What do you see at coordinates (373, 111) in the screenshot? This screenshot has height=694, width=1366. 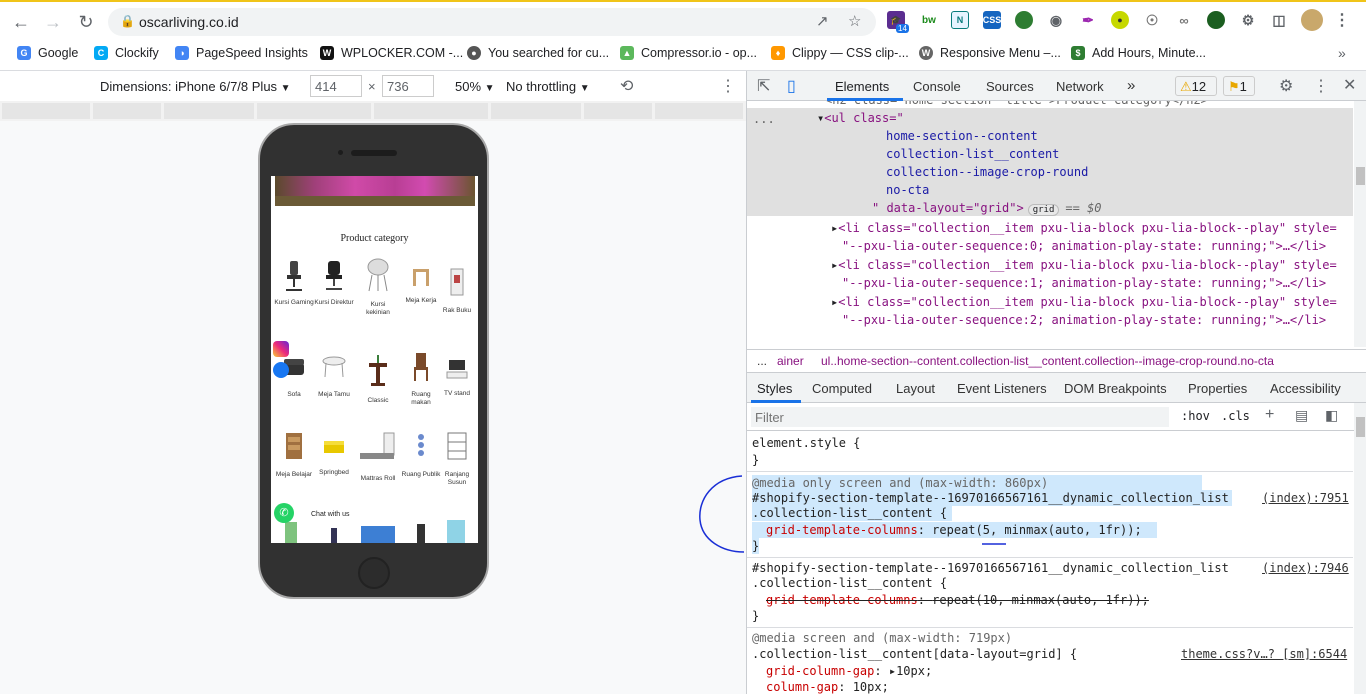 I see `media-query-ruler` at bounding box center [373, 111].